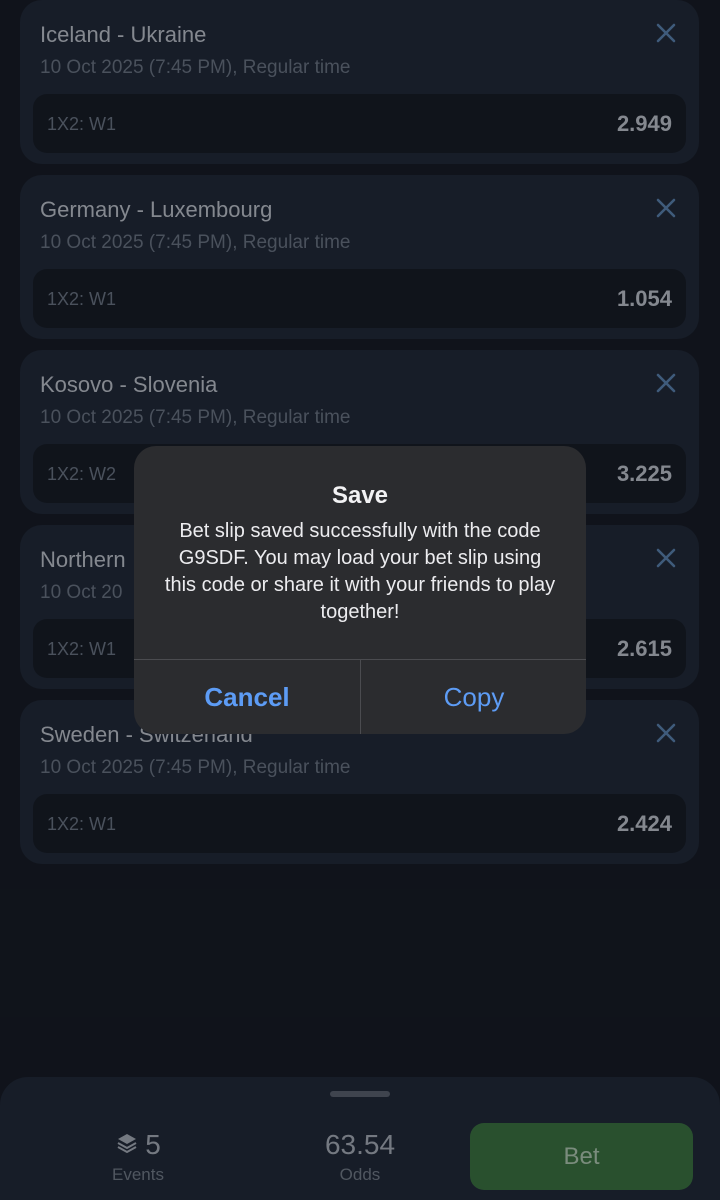 This screenshot has width=720, height=1200. Describe the element at coordinates (247, 697) in the screenshot. I see `cancel-button: Cancel` at that location.